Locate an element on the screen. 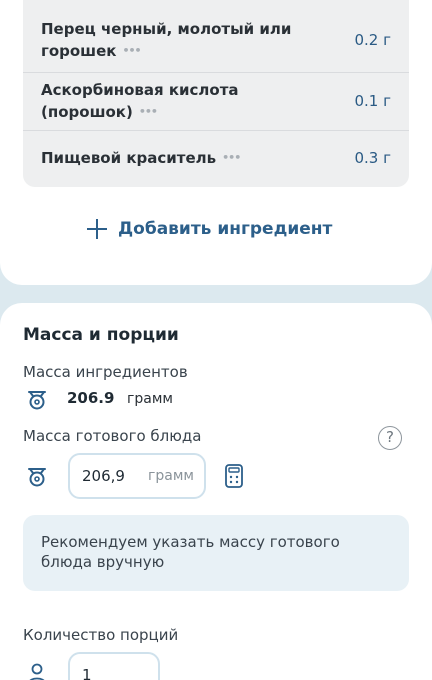 Image resolution: width=432 pixels, height=680 pixels. ready-mass-input: 206,9 грамм is located at coordinates (137, 476).